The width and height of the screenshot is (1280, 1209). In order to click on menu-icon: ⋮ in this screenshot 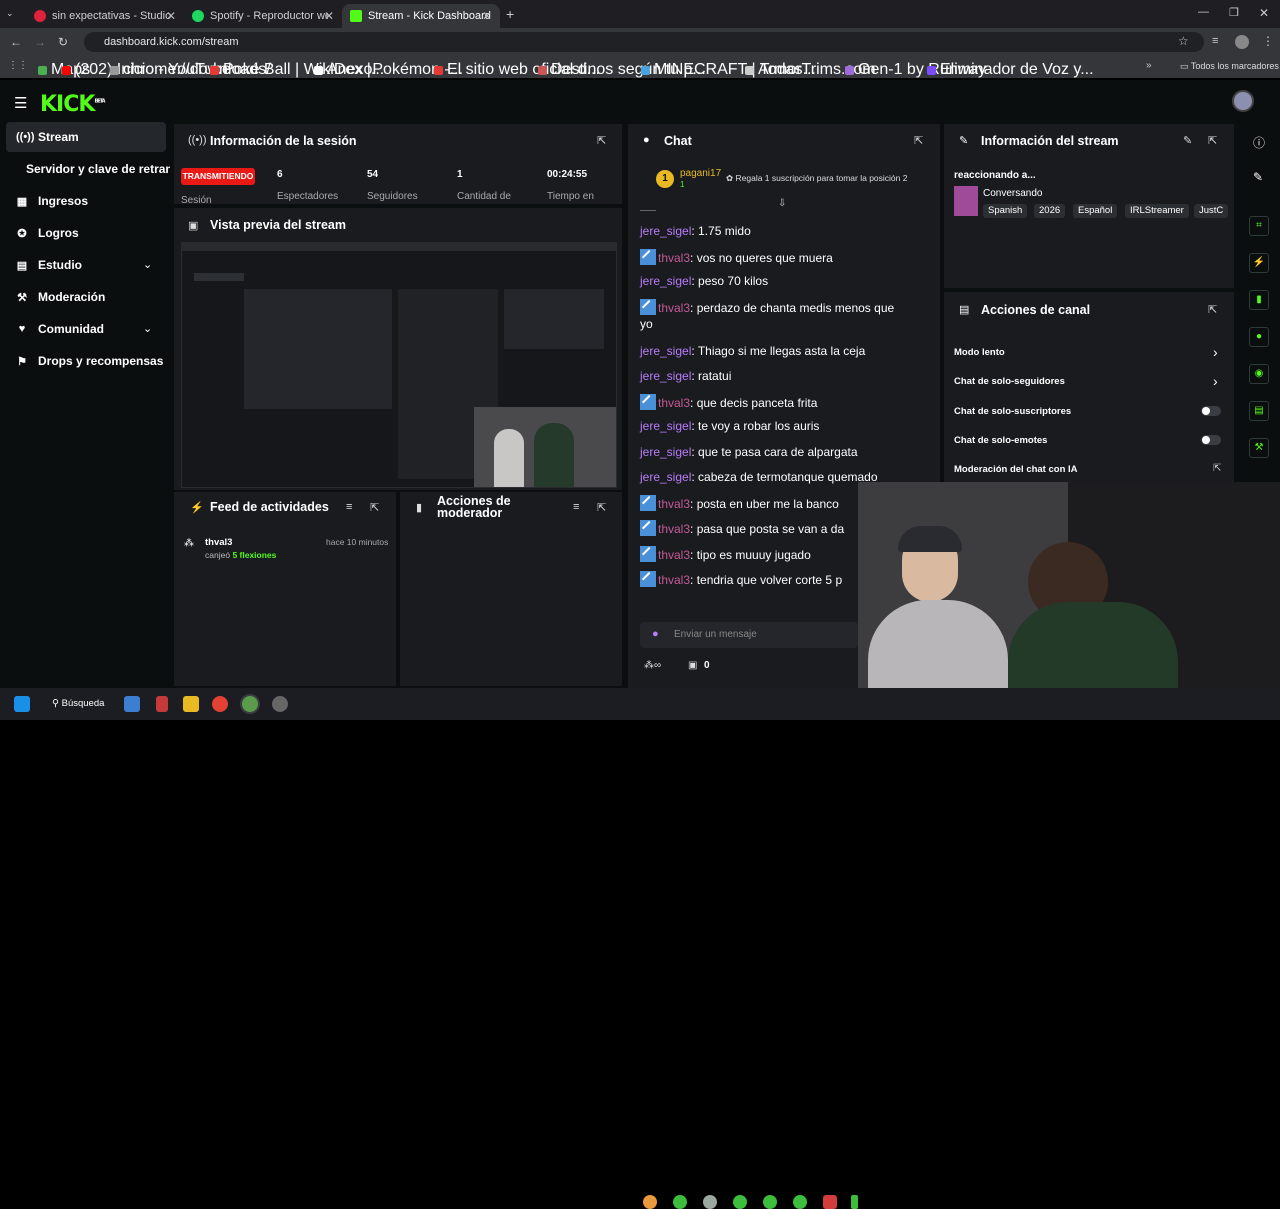, I will do `click(1268, 41)`.